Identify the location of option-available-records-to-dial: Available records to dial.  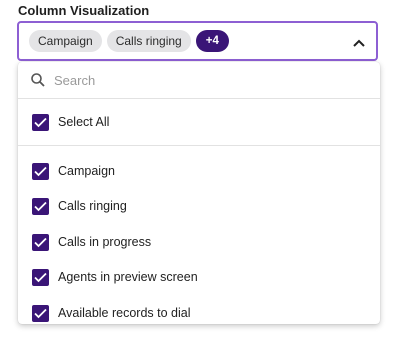
(111, 313).